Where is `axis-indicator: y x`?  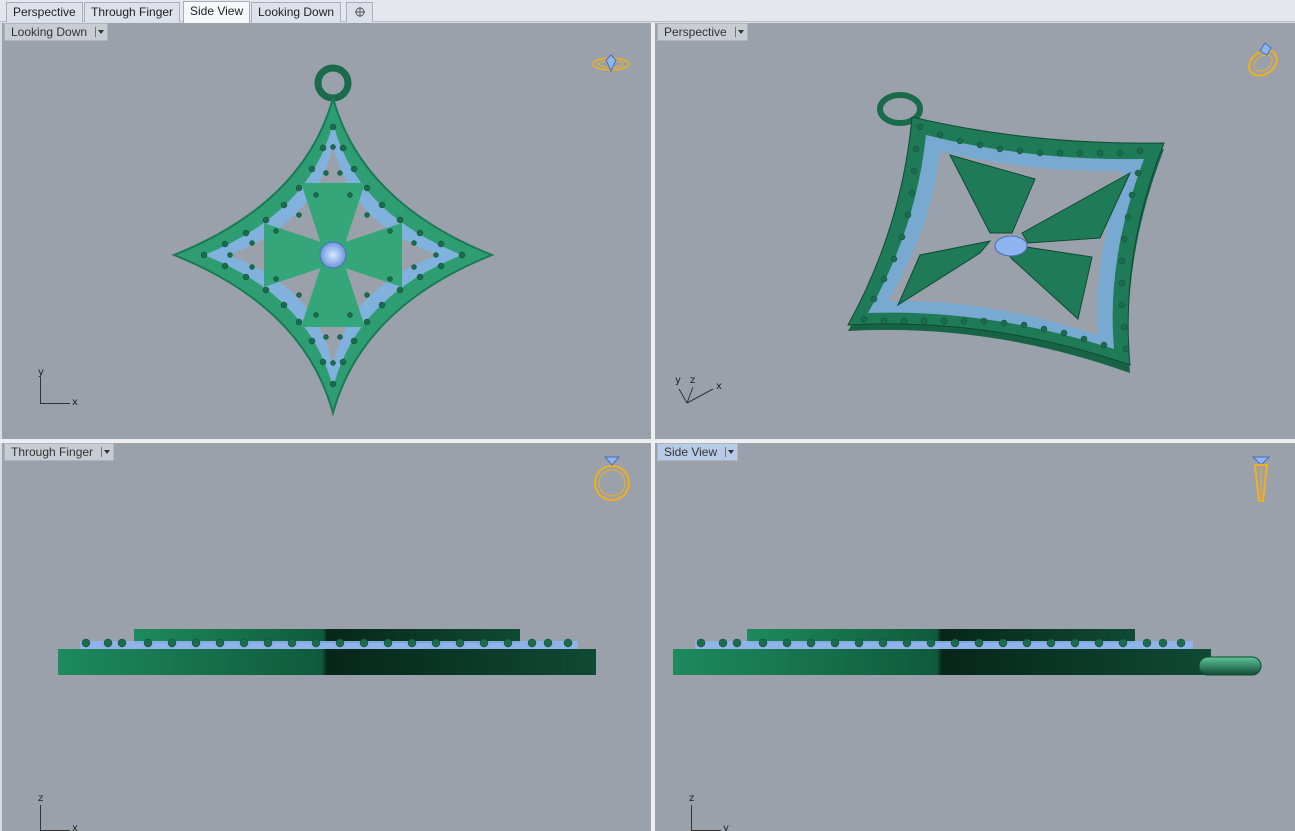 axis-indicator: y x is located at coordinates (58, 387).